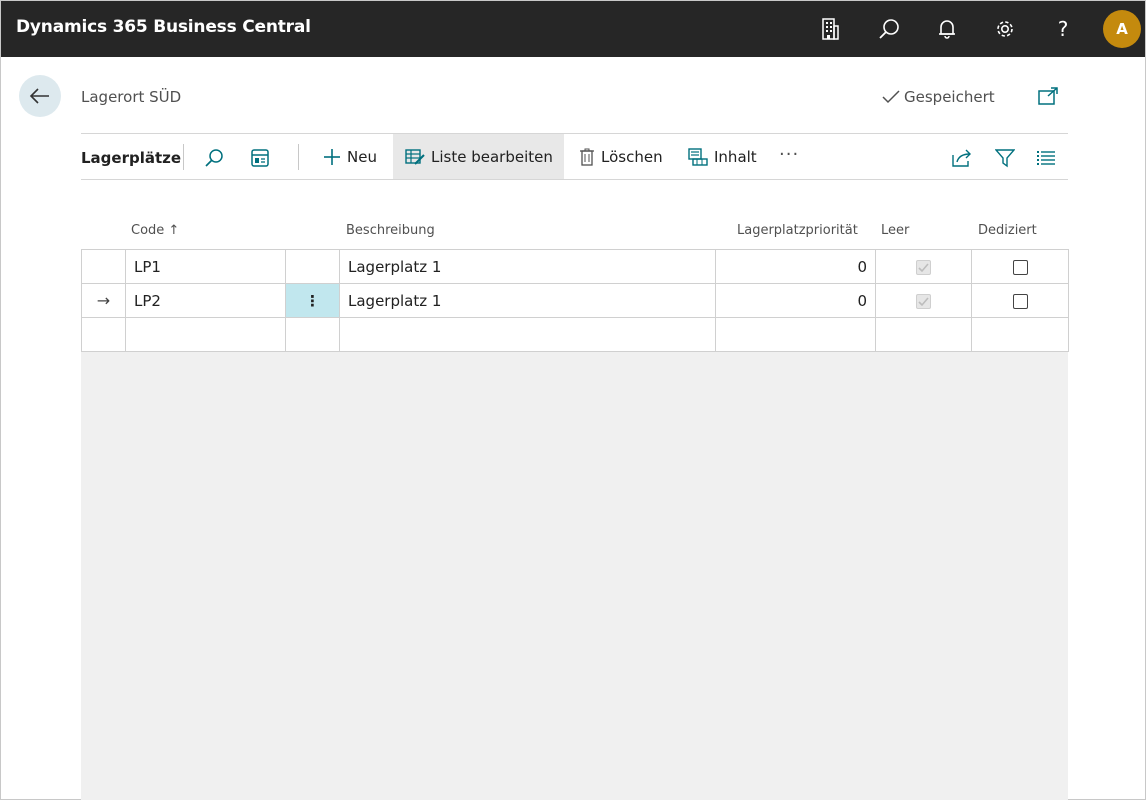  I want to click on column-header-code: Code ↑, so click(155, 230).